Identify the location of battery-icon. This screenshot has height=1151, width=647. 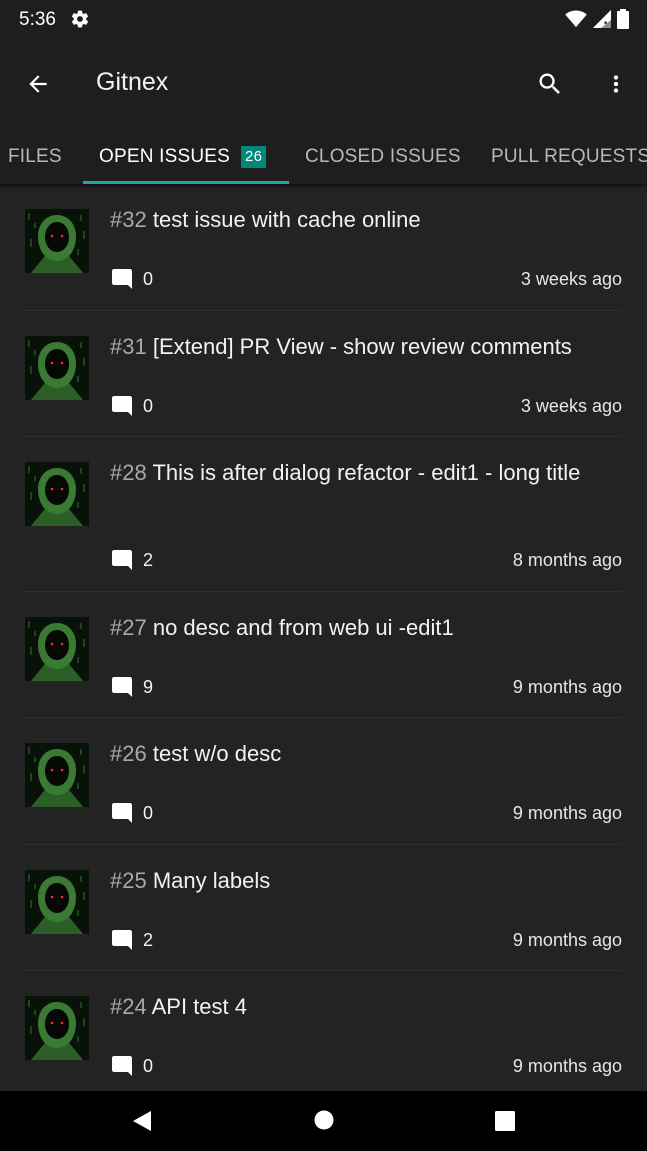
(623, 21).